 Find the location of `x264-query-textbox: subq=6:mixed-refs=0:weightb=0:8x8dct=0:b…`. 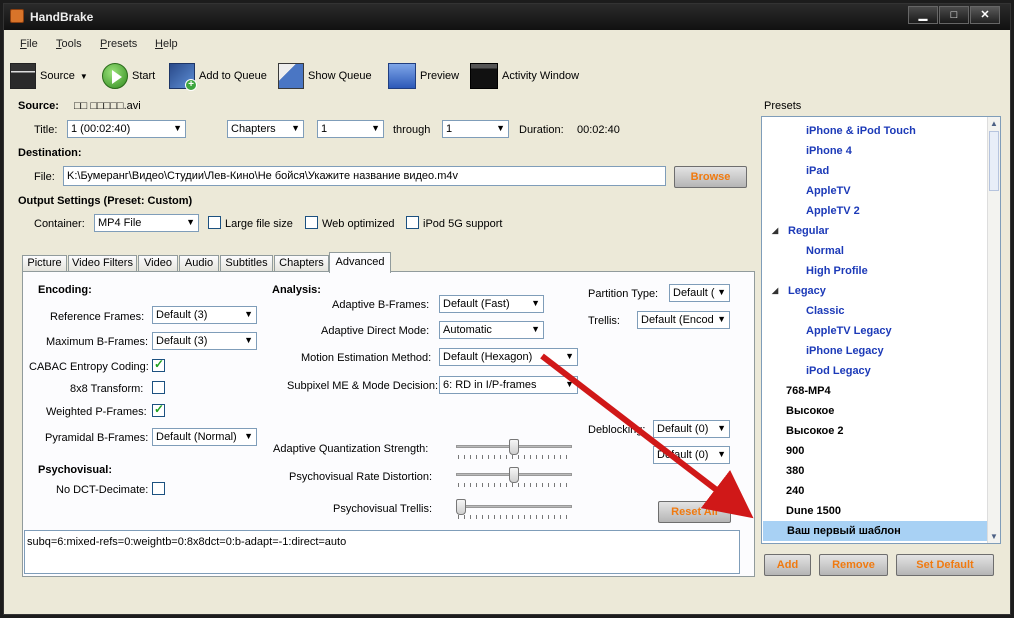

x264-query-textbox: subq=6:mixed-refs=0:weightb=0:8x8dct=0:b… is located at coordinates (382, 552).